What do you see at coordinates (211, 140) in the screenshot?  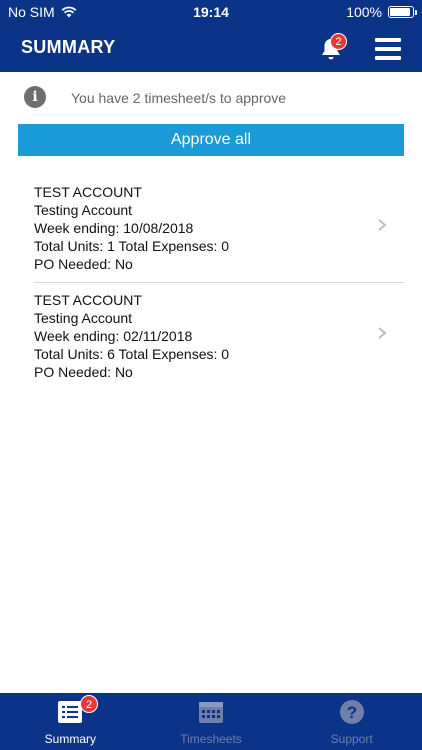 I see `approve-all-button: Approve all` at bounding box center [211, 140].